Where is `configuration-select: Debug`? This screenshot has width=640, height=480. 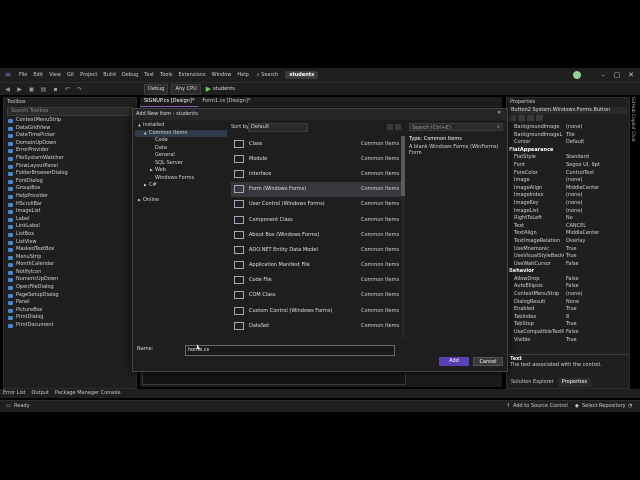 configuration-select: Debug is located at coordinates (156, 89).